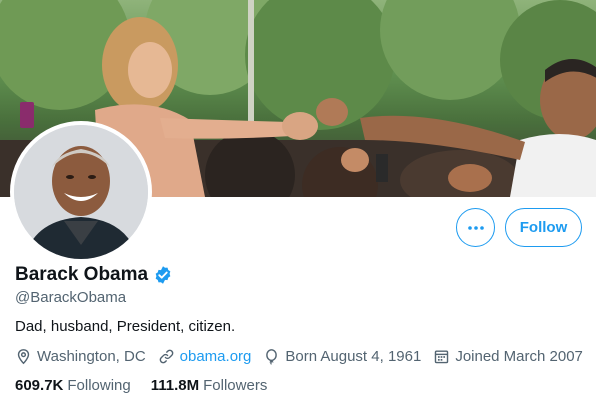  I want to click on profile-bio: Dad, husband, President, citizen., so click(125, 326).